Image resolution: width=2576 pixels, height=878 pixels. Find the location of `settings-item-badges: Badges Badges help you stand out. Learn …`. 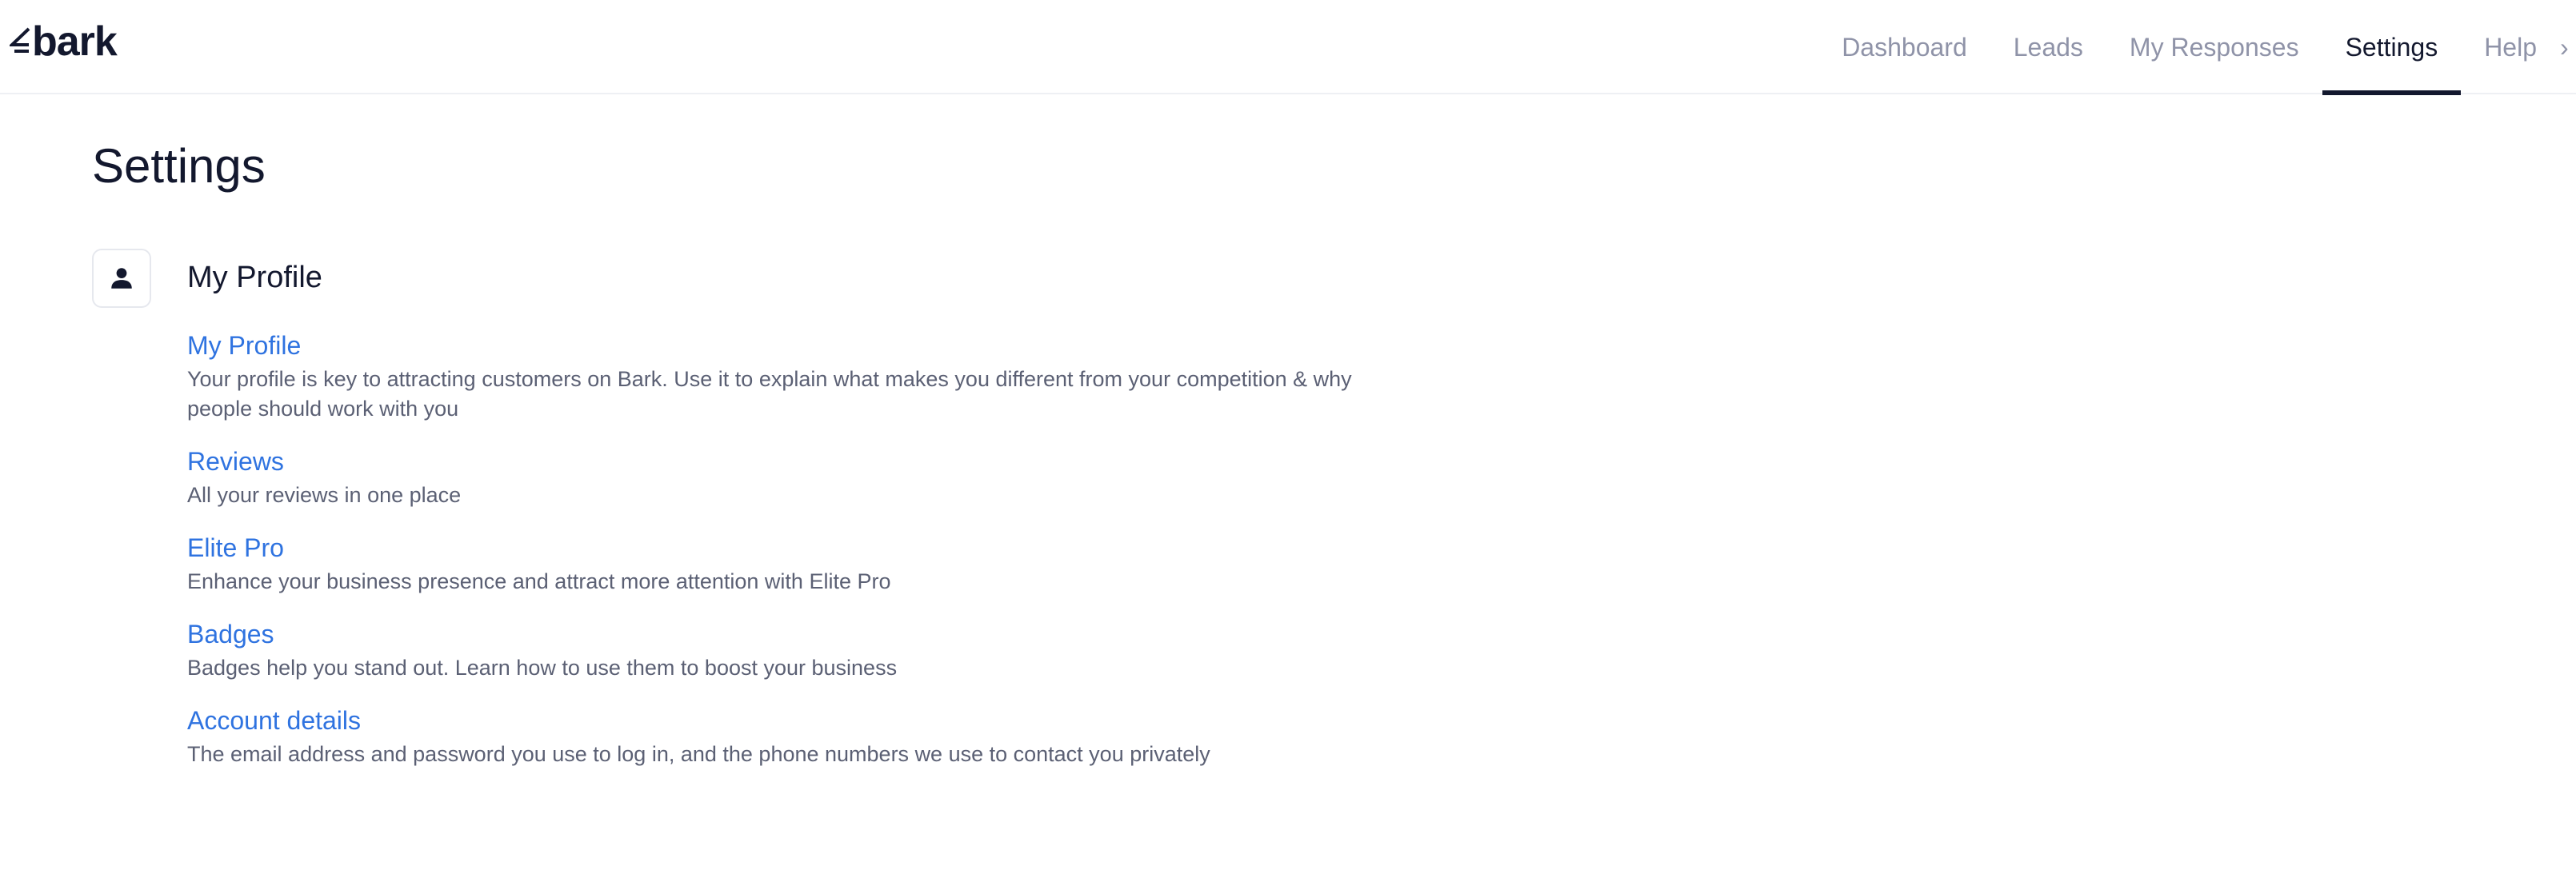

settings-item-badges: Badges Badges help you stand out. Learn … is located at coordinates (795, 650).